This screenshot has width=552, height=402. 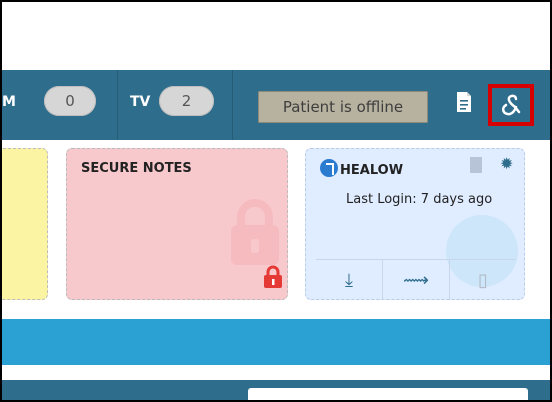 What do you see at coordinates (276, 342) in the screenshot?
I see `section-band` at bounding box center [276, 342].